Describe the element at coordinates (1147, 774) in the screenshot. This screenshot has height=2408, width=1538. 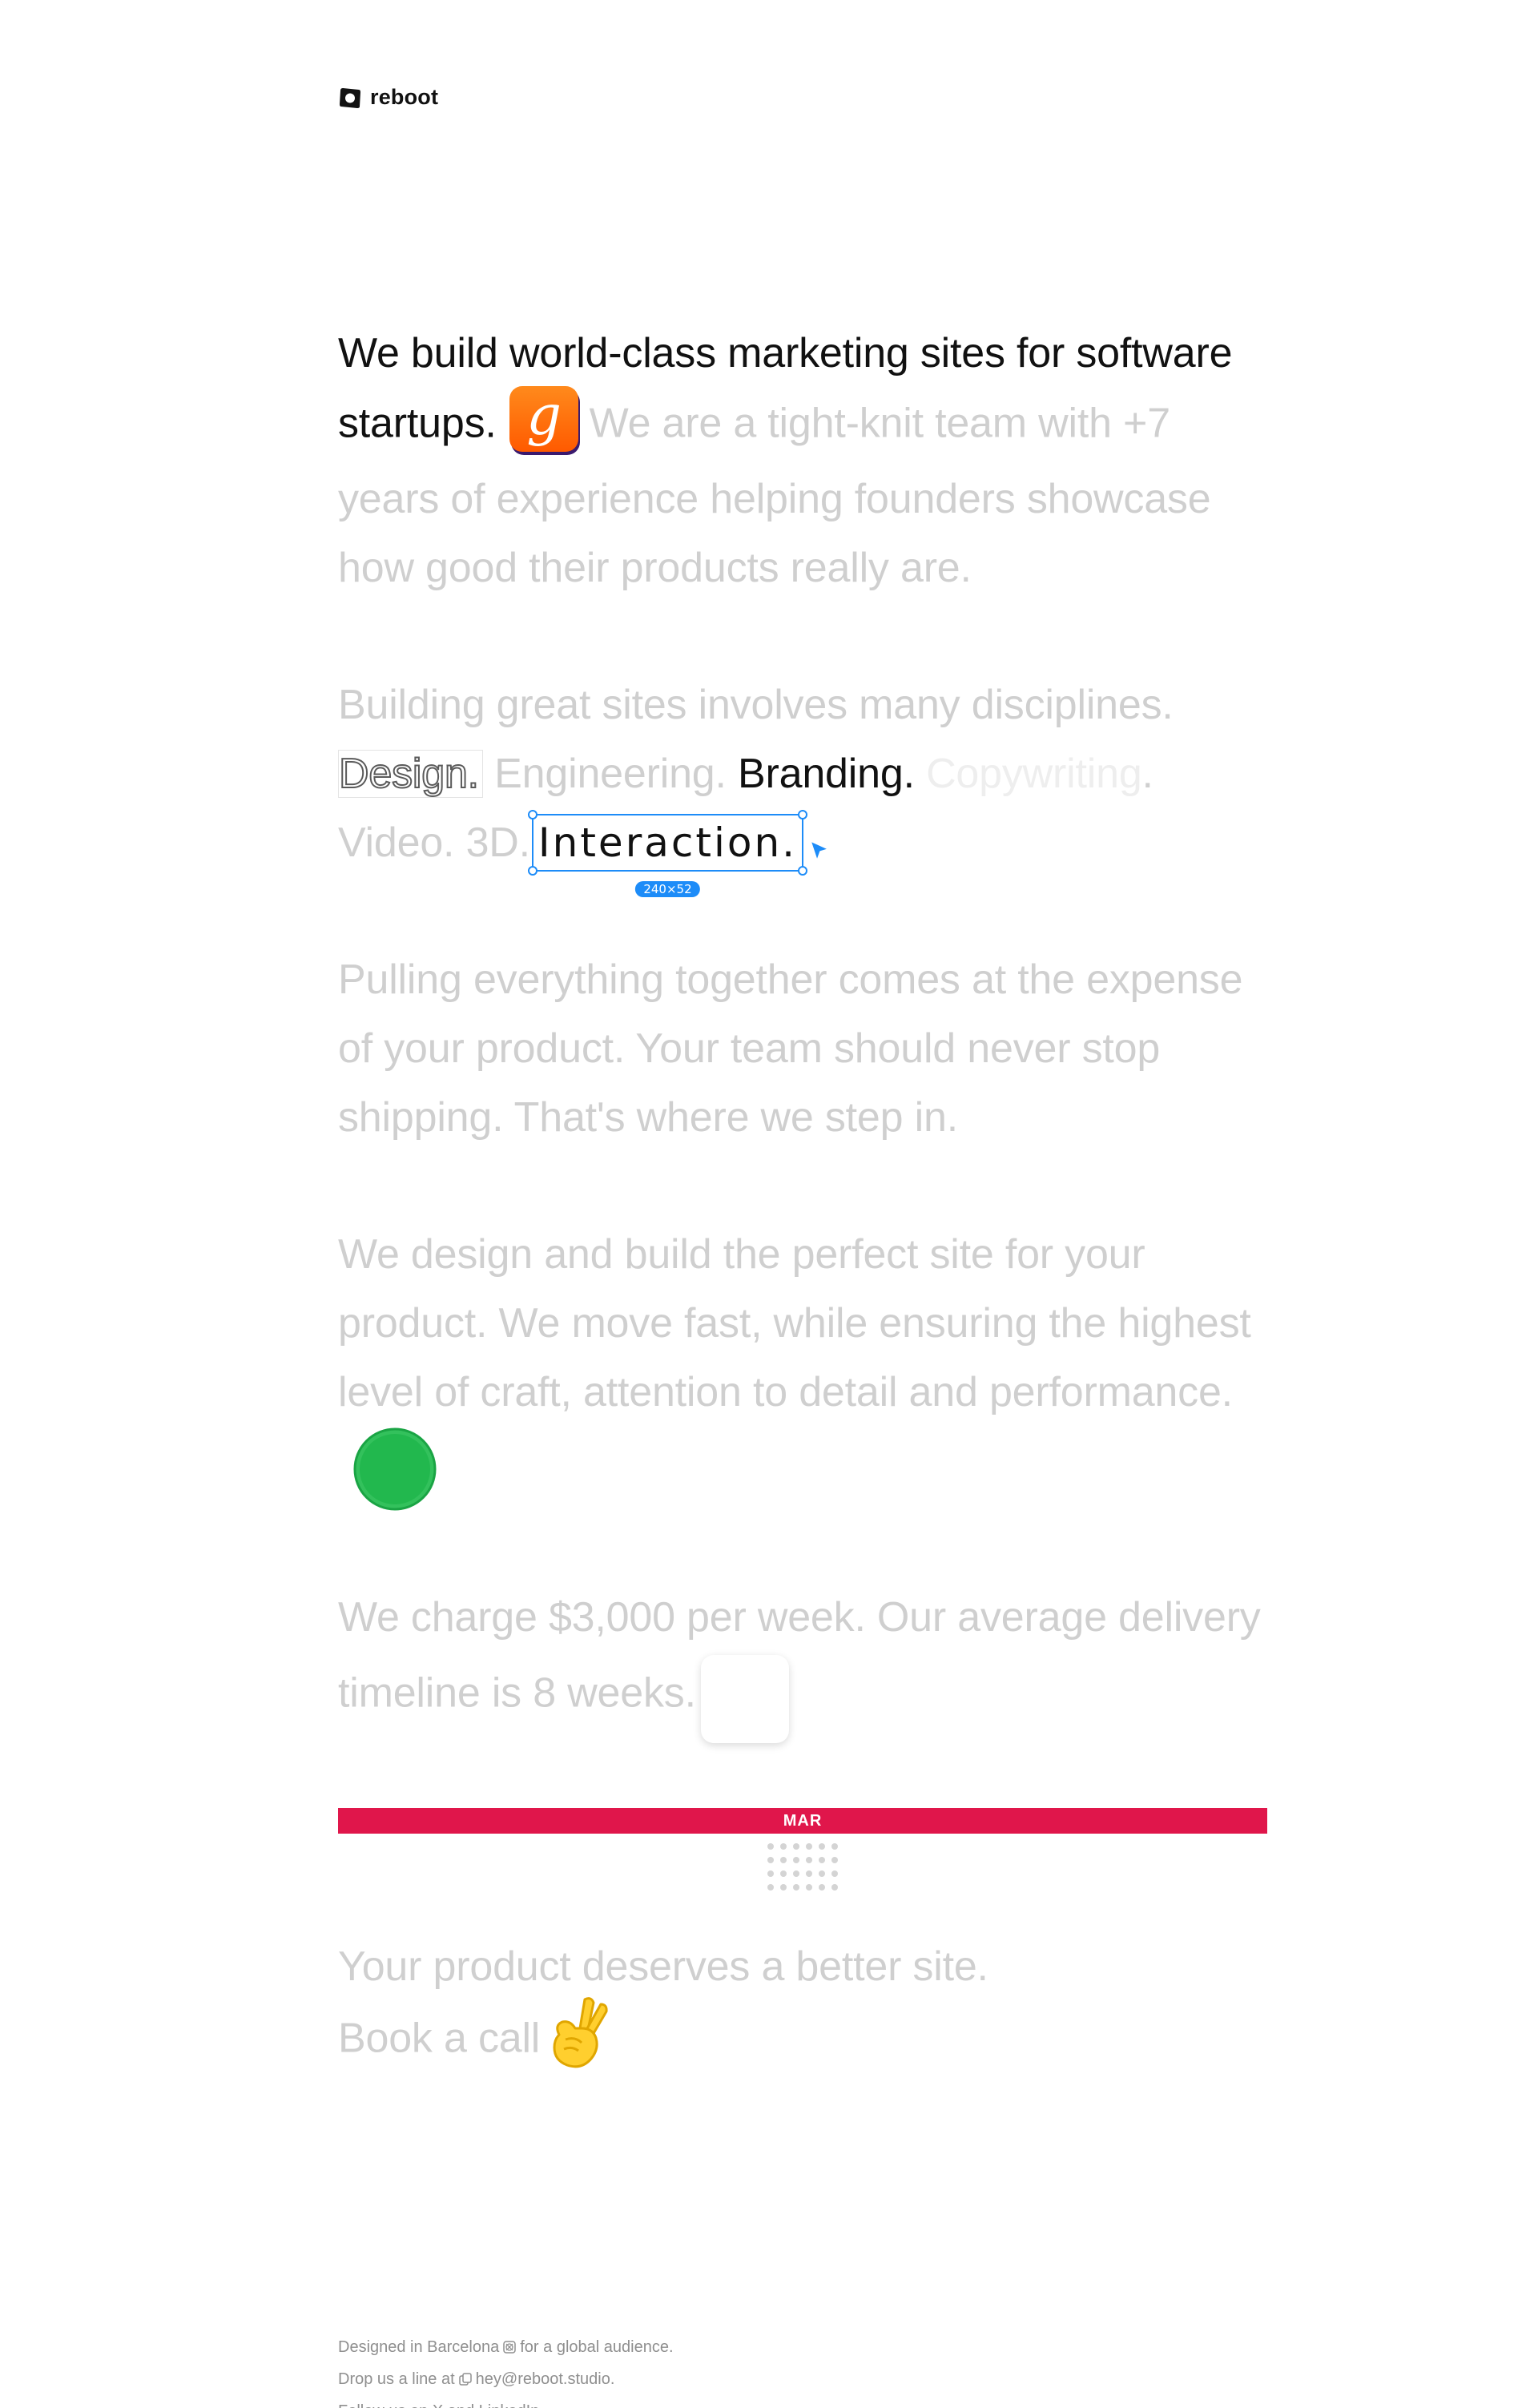
I see `discipline-copywriting-period: .` at that location.